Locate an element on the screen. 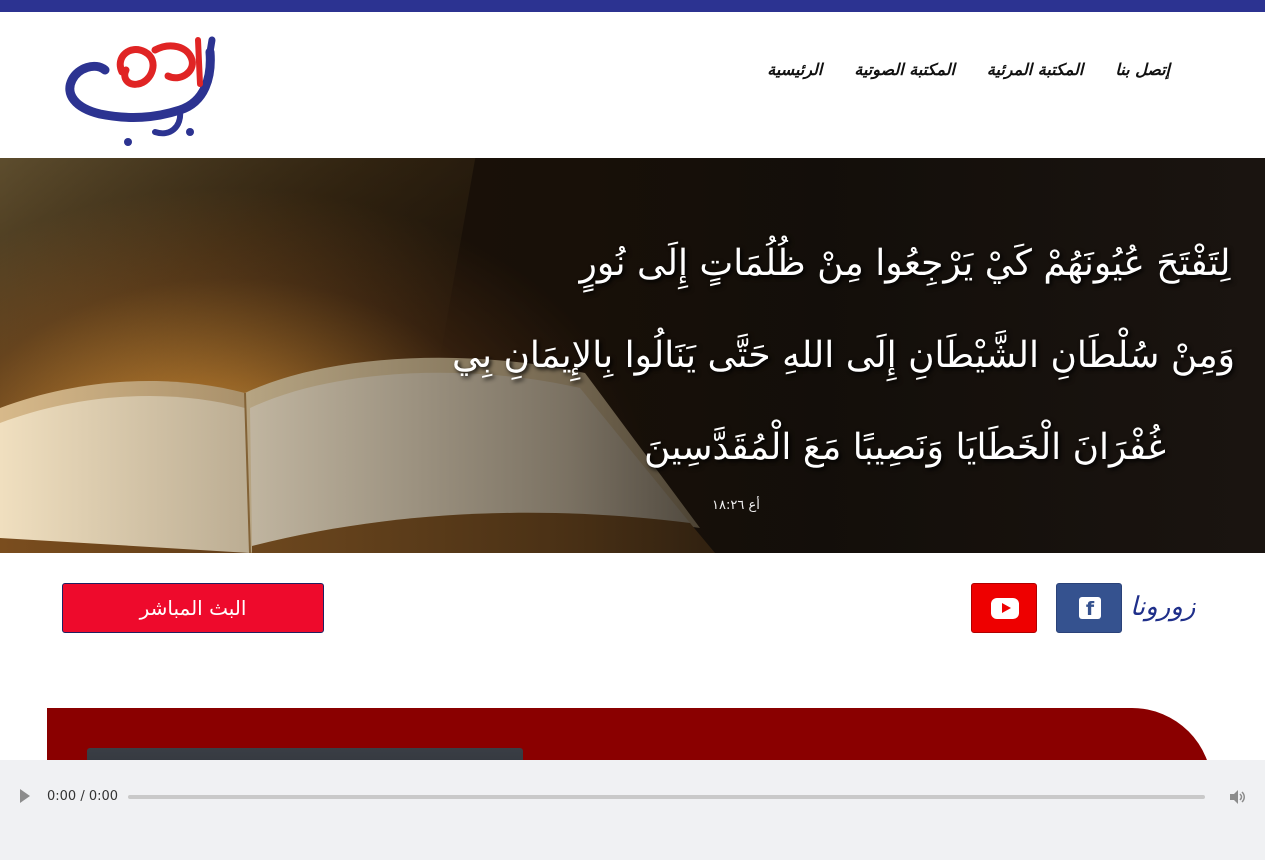  volume-icon is located at coordinates (1237, 797).